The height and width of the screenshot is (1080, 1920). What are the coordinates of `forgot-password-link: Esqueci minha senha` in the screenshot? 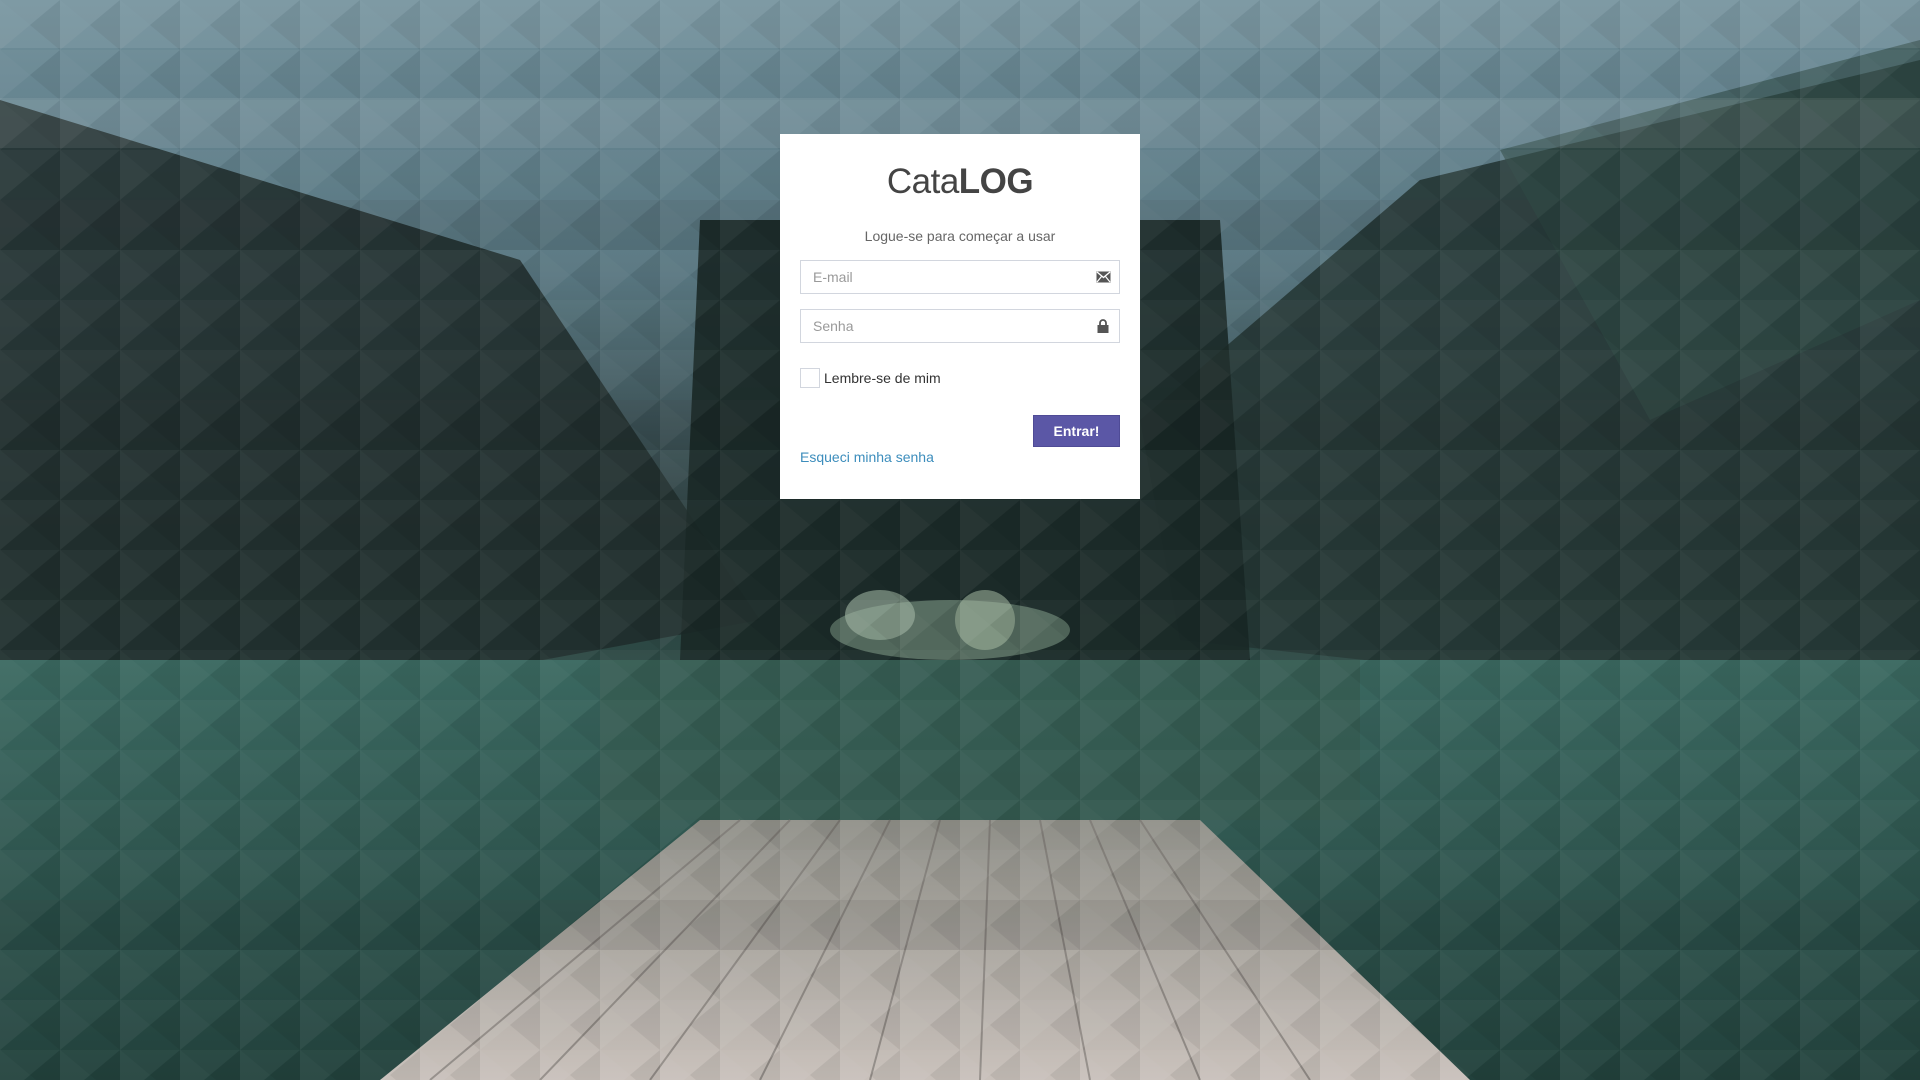 It's located at (867, 457).